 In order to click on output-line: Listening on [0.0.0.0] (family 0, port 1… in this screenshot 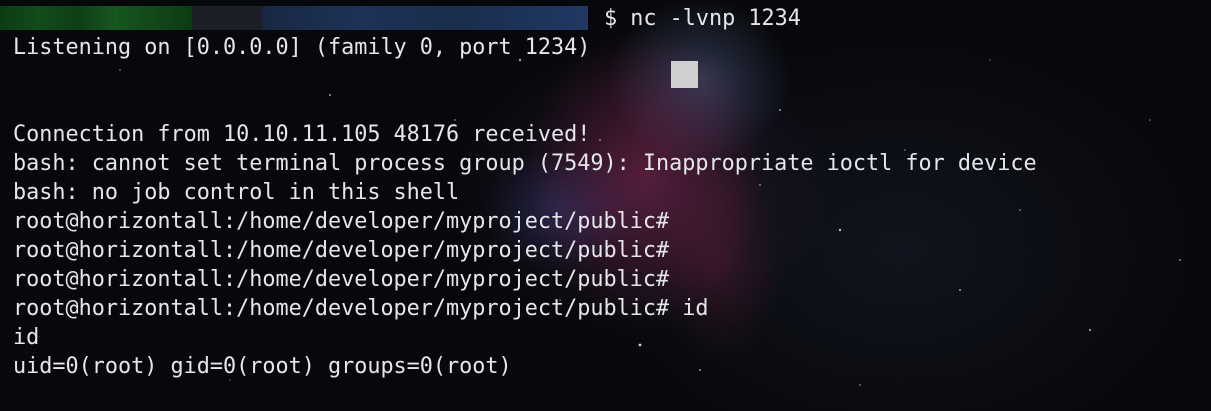, I will do `click(302, 47)`.